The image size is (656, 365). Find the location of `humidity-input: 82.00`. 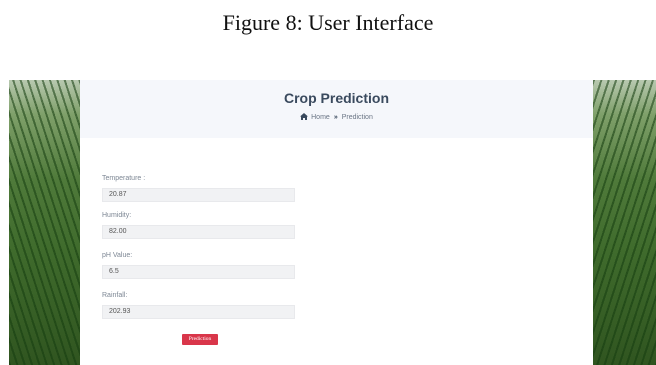

humidity-input: 82.00 is located at coordinates (198, 232).